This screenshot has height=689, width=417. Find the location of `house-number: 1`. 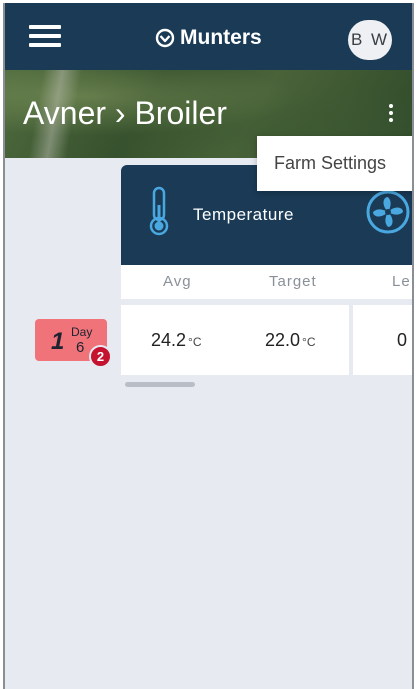

house-number: 1 is located at coordinates (58, 341).